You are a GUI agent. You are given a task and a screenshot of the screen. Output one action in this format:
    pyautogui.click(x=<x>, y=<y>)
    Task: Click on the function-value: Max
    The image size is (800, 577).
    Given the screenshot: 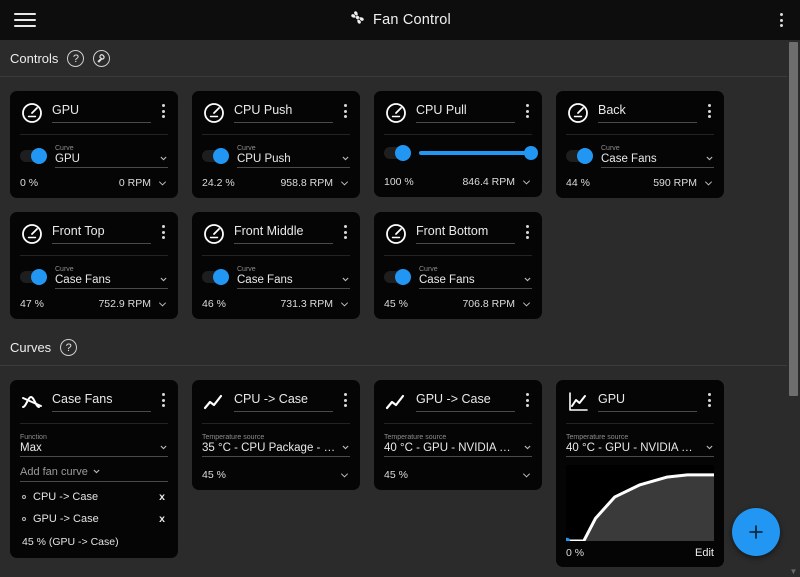 What is the action you would take?
    pyautogui.click(x=31, y=448)
    